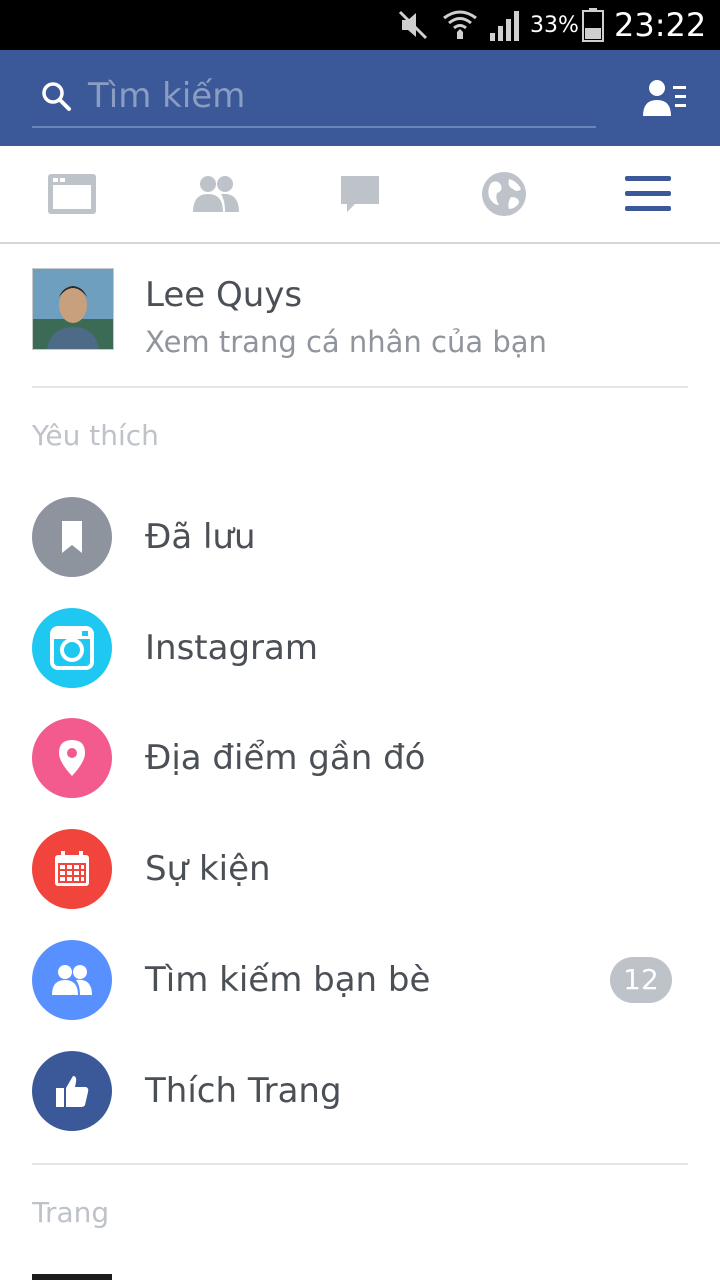 The image size is (720, 1280). I want to click on menu-item-label: Tìm kiếm bạn bè, so click(288, 980).